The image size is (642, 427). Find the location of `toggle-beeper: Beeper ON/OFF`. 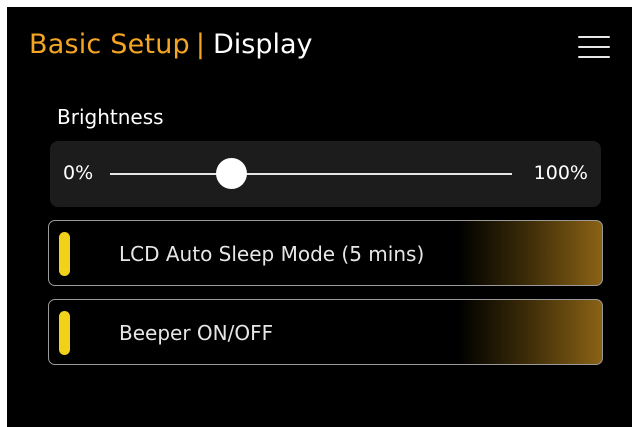

toggle-beeper: Beeper ON/OFF is located at coordinates (325, 332).